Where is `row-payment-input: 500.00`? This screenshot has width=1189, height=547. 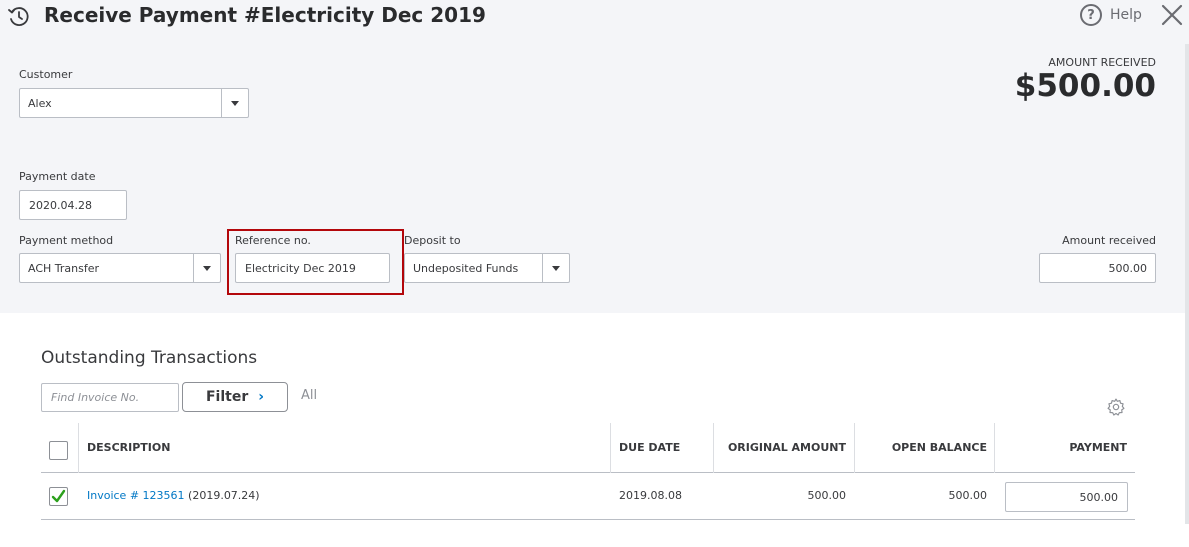
row-payment-input: 500.00 is located at coordinates (1066, 497).